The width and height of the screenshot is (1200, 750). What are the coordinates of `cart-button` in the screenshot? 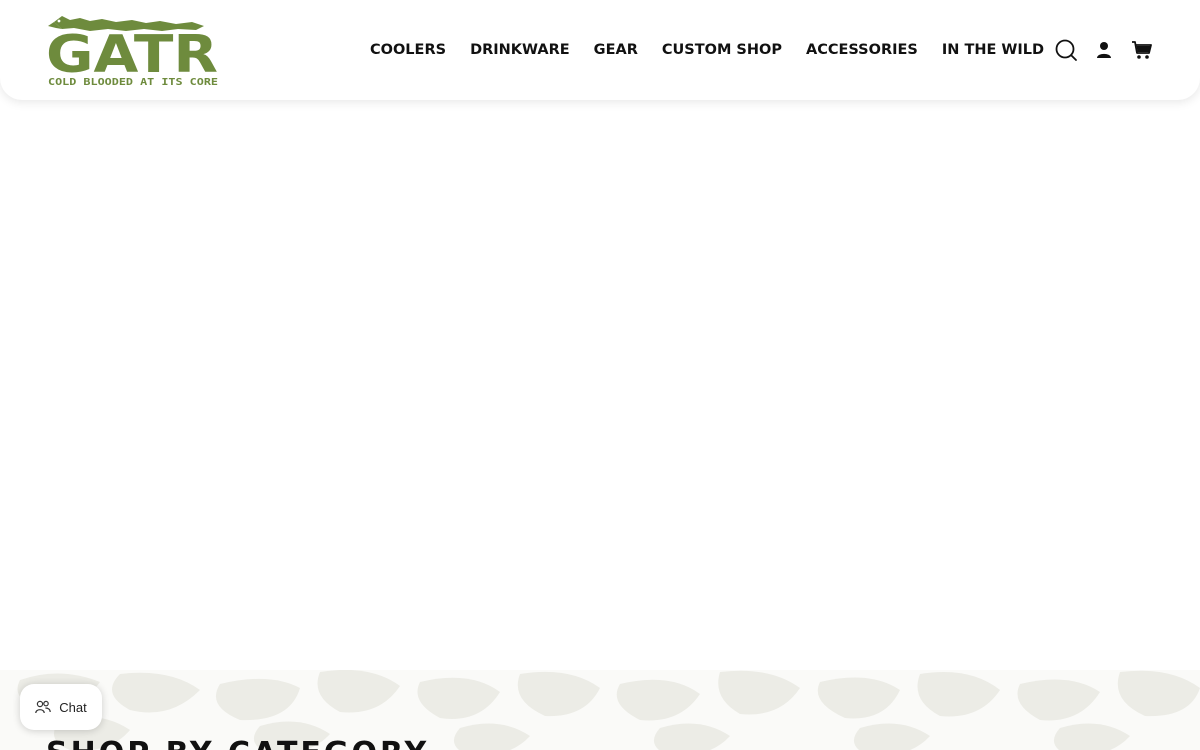 It's located at (1142, 50).